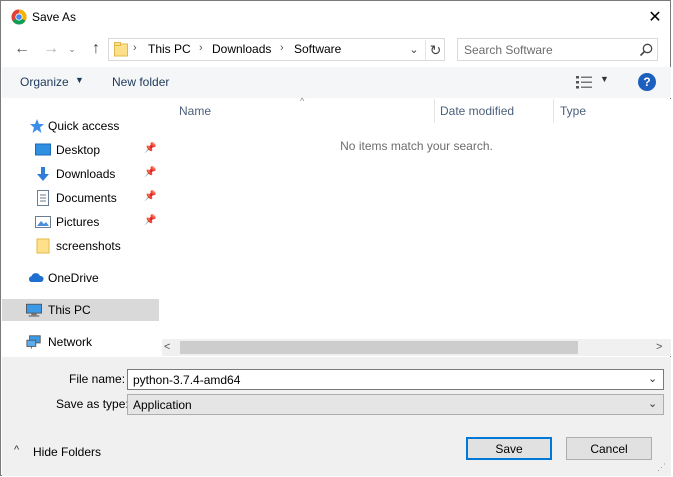 The image size is (673, 477). Describe the element at coordinates (43, 149) in the screenshot. I see `desktop-icon` at that location.